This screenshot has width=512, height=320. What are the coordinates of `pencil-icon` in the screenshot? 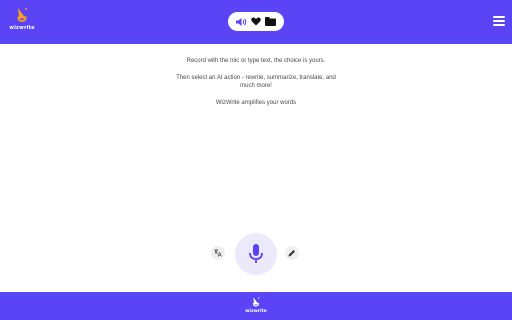 It's located at (291, 253).